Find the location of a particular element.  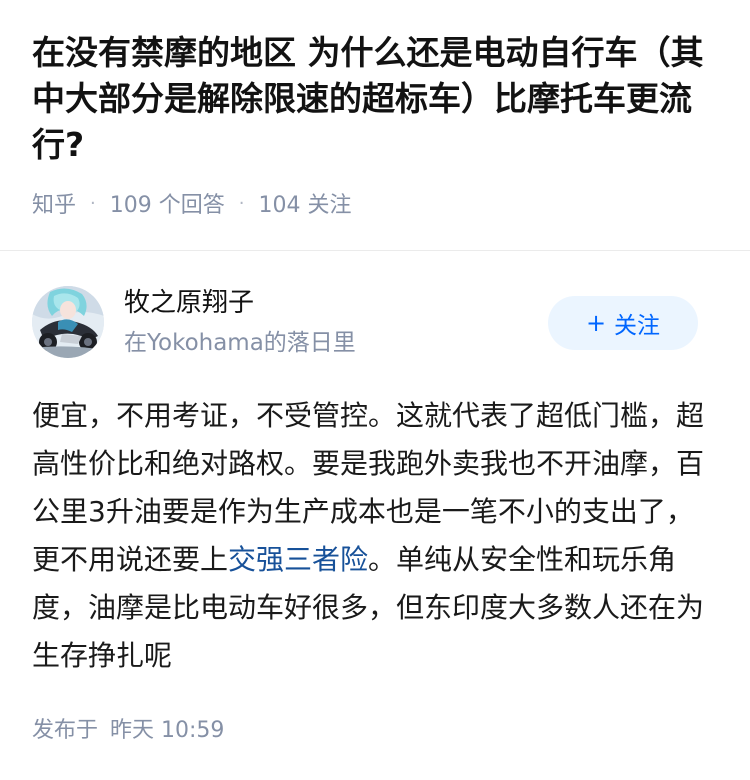

question-meta: 知乎 · 109 个回答 · 104 关注 is located at coordinates (375, 203).